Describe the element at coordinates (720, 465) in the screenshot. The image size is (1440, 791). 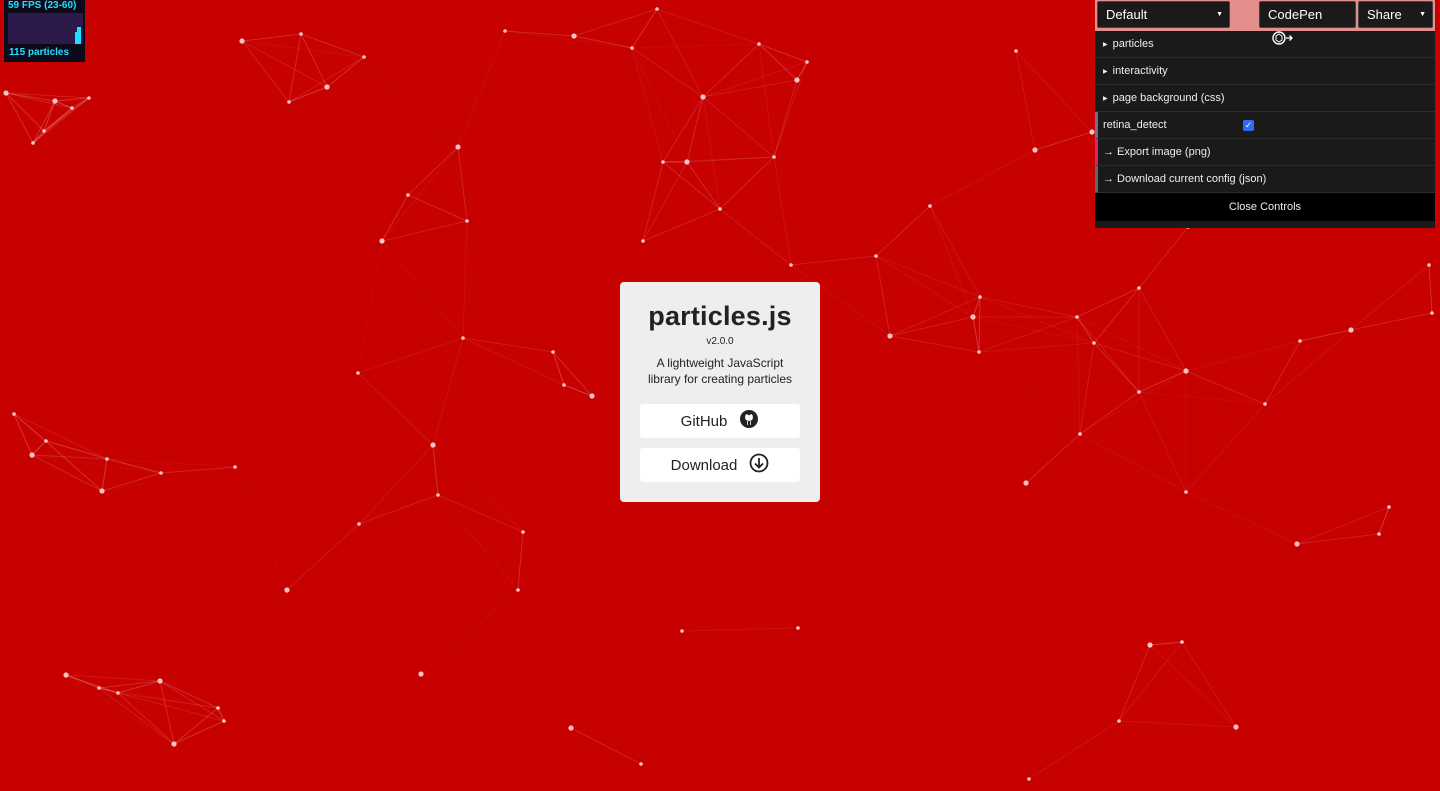
I see `download-button: Download` at that location.